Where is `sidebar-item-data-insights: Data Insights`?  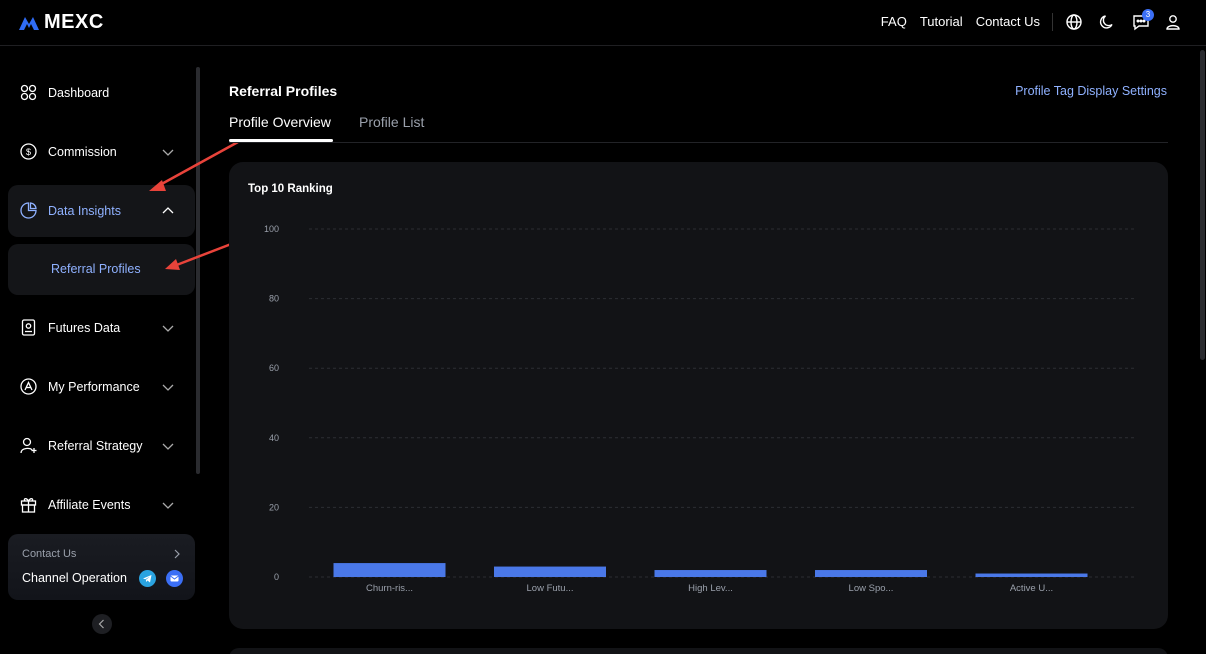 sidebar-item-data-insights: Data Insights is located at coordinates (101, 211).